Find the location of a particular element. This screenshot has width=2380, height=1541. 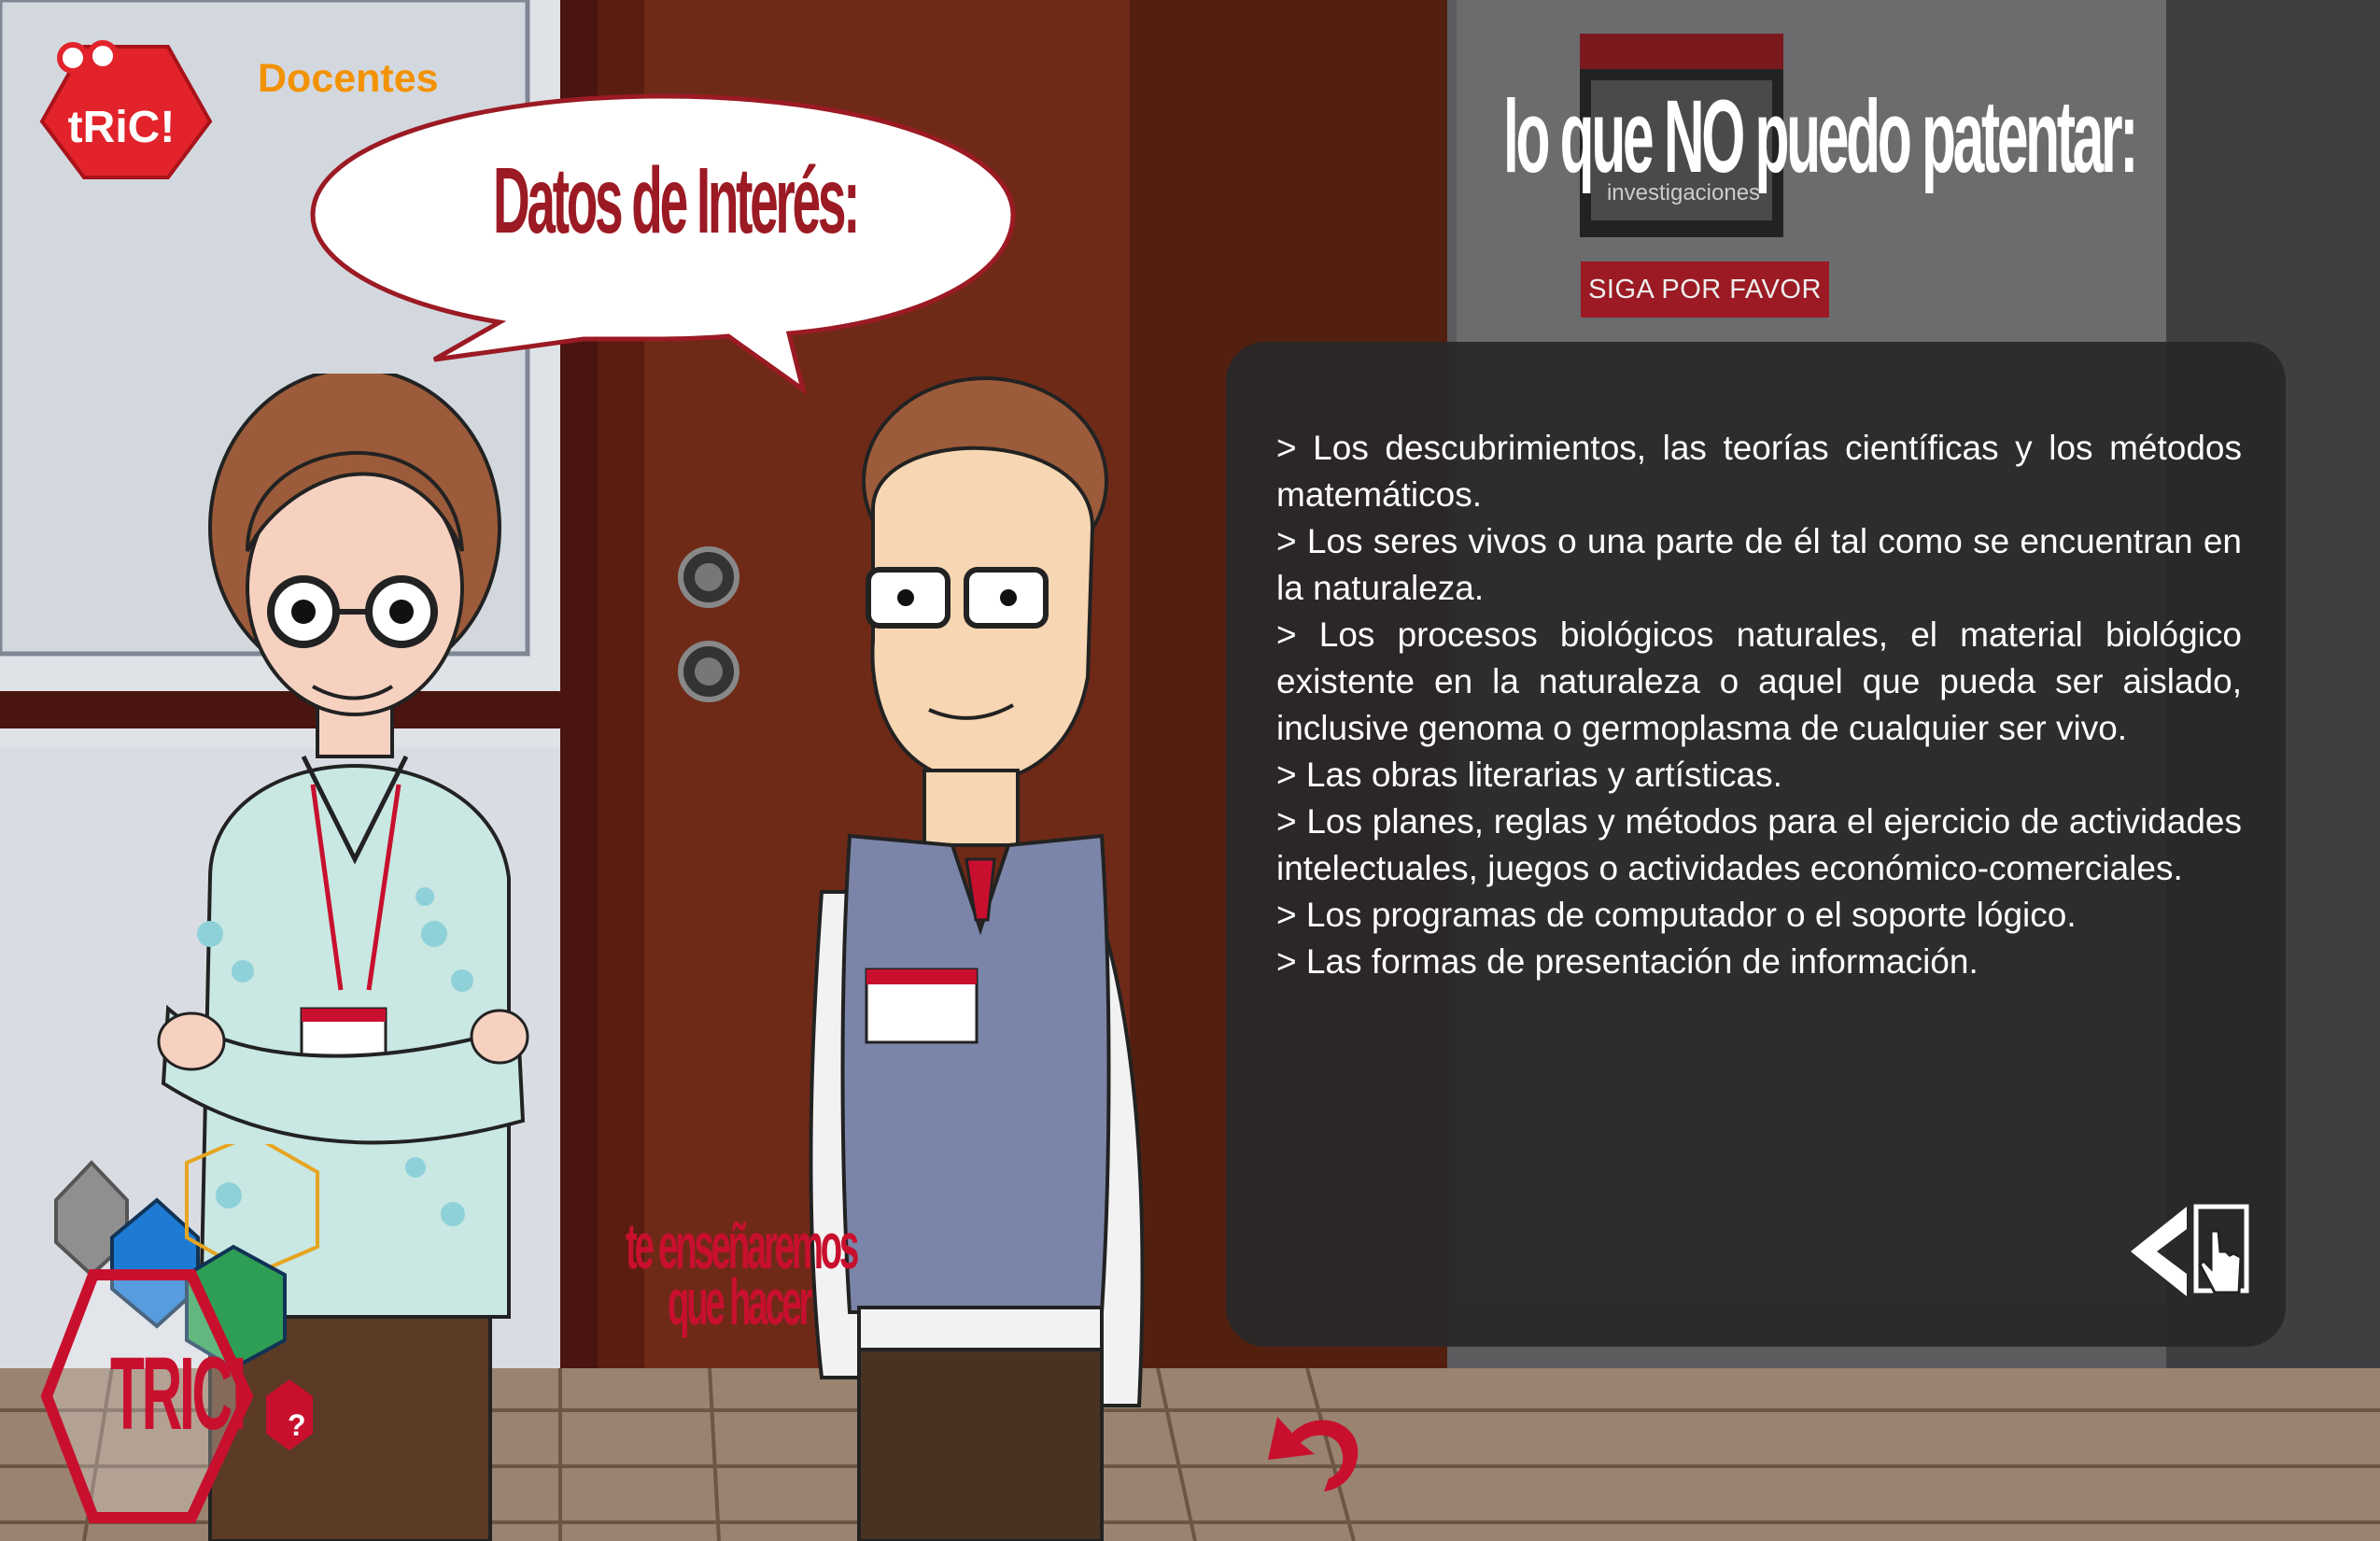

page-title: lo que NO puedo patentar: is located at coordinates (1820, 136).